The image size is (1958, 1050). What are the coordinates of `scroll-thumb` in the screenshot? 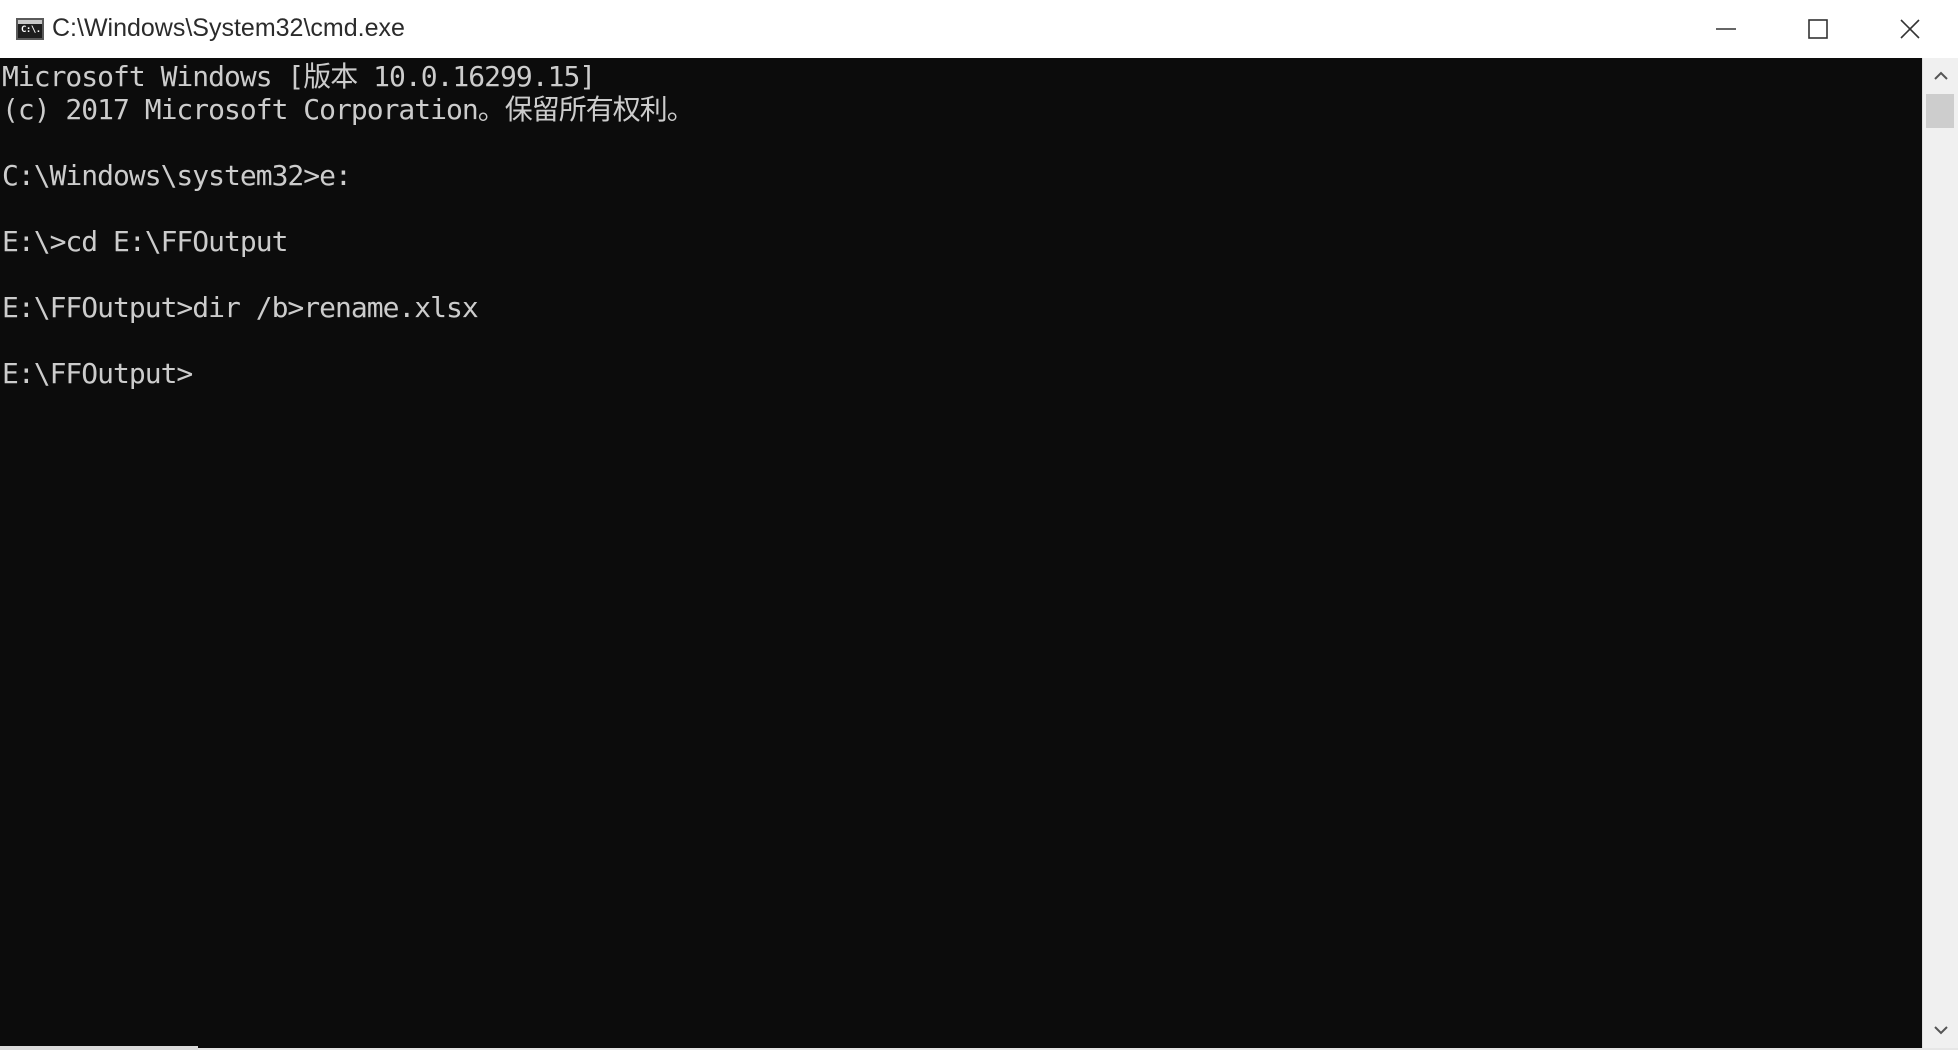 It's located at (1940, 111).